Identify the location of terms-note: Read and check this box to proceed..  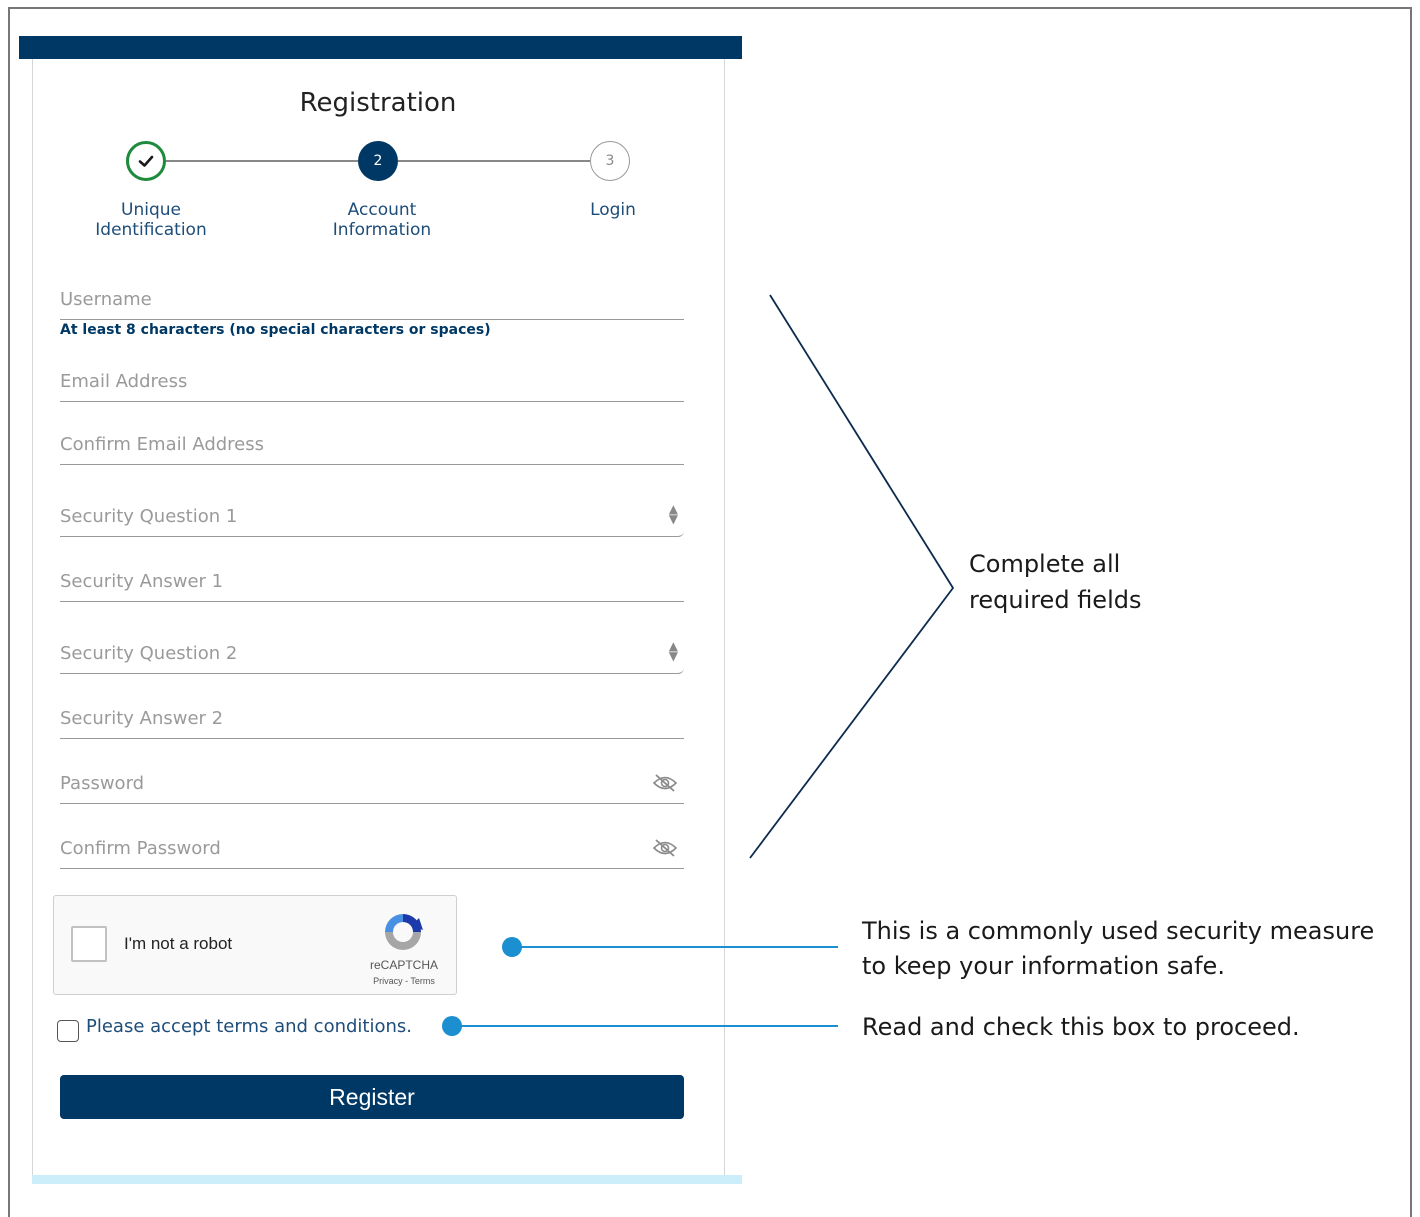
(1081, 1027).